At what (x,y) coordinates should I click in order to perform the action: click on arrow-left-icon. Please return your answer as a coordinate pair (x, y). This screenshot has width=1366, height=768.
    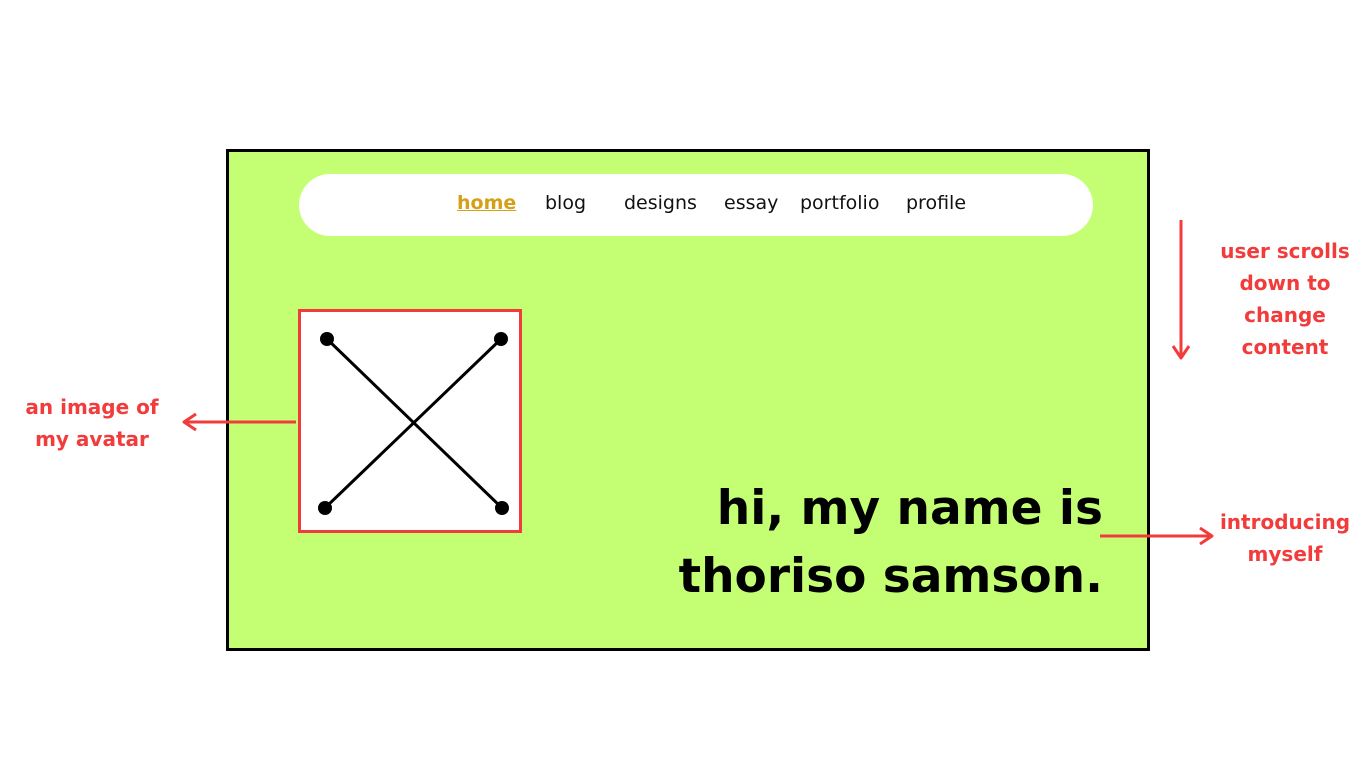
    Looking at the image, I should click on (239, 422).